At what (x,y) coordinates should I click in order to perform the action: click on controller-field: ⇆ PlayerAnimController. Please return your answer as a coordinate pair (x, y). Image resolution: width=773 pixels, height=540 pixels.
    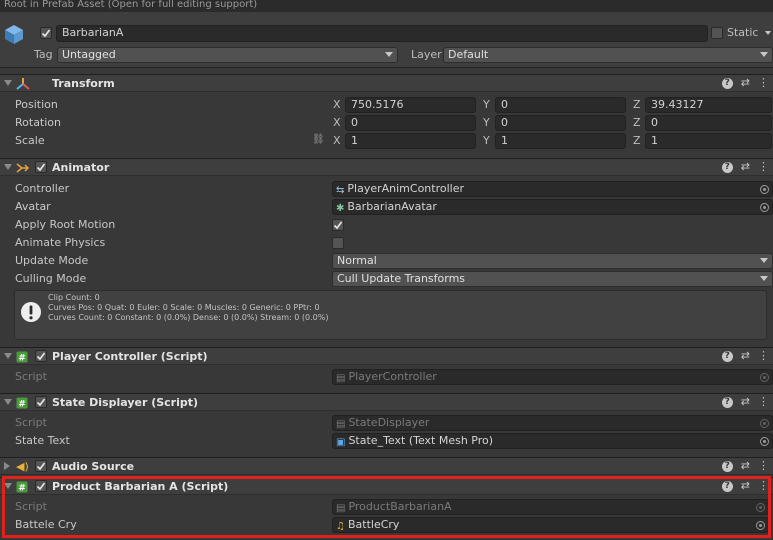
    Looking at the image, I should click on (552, 189).